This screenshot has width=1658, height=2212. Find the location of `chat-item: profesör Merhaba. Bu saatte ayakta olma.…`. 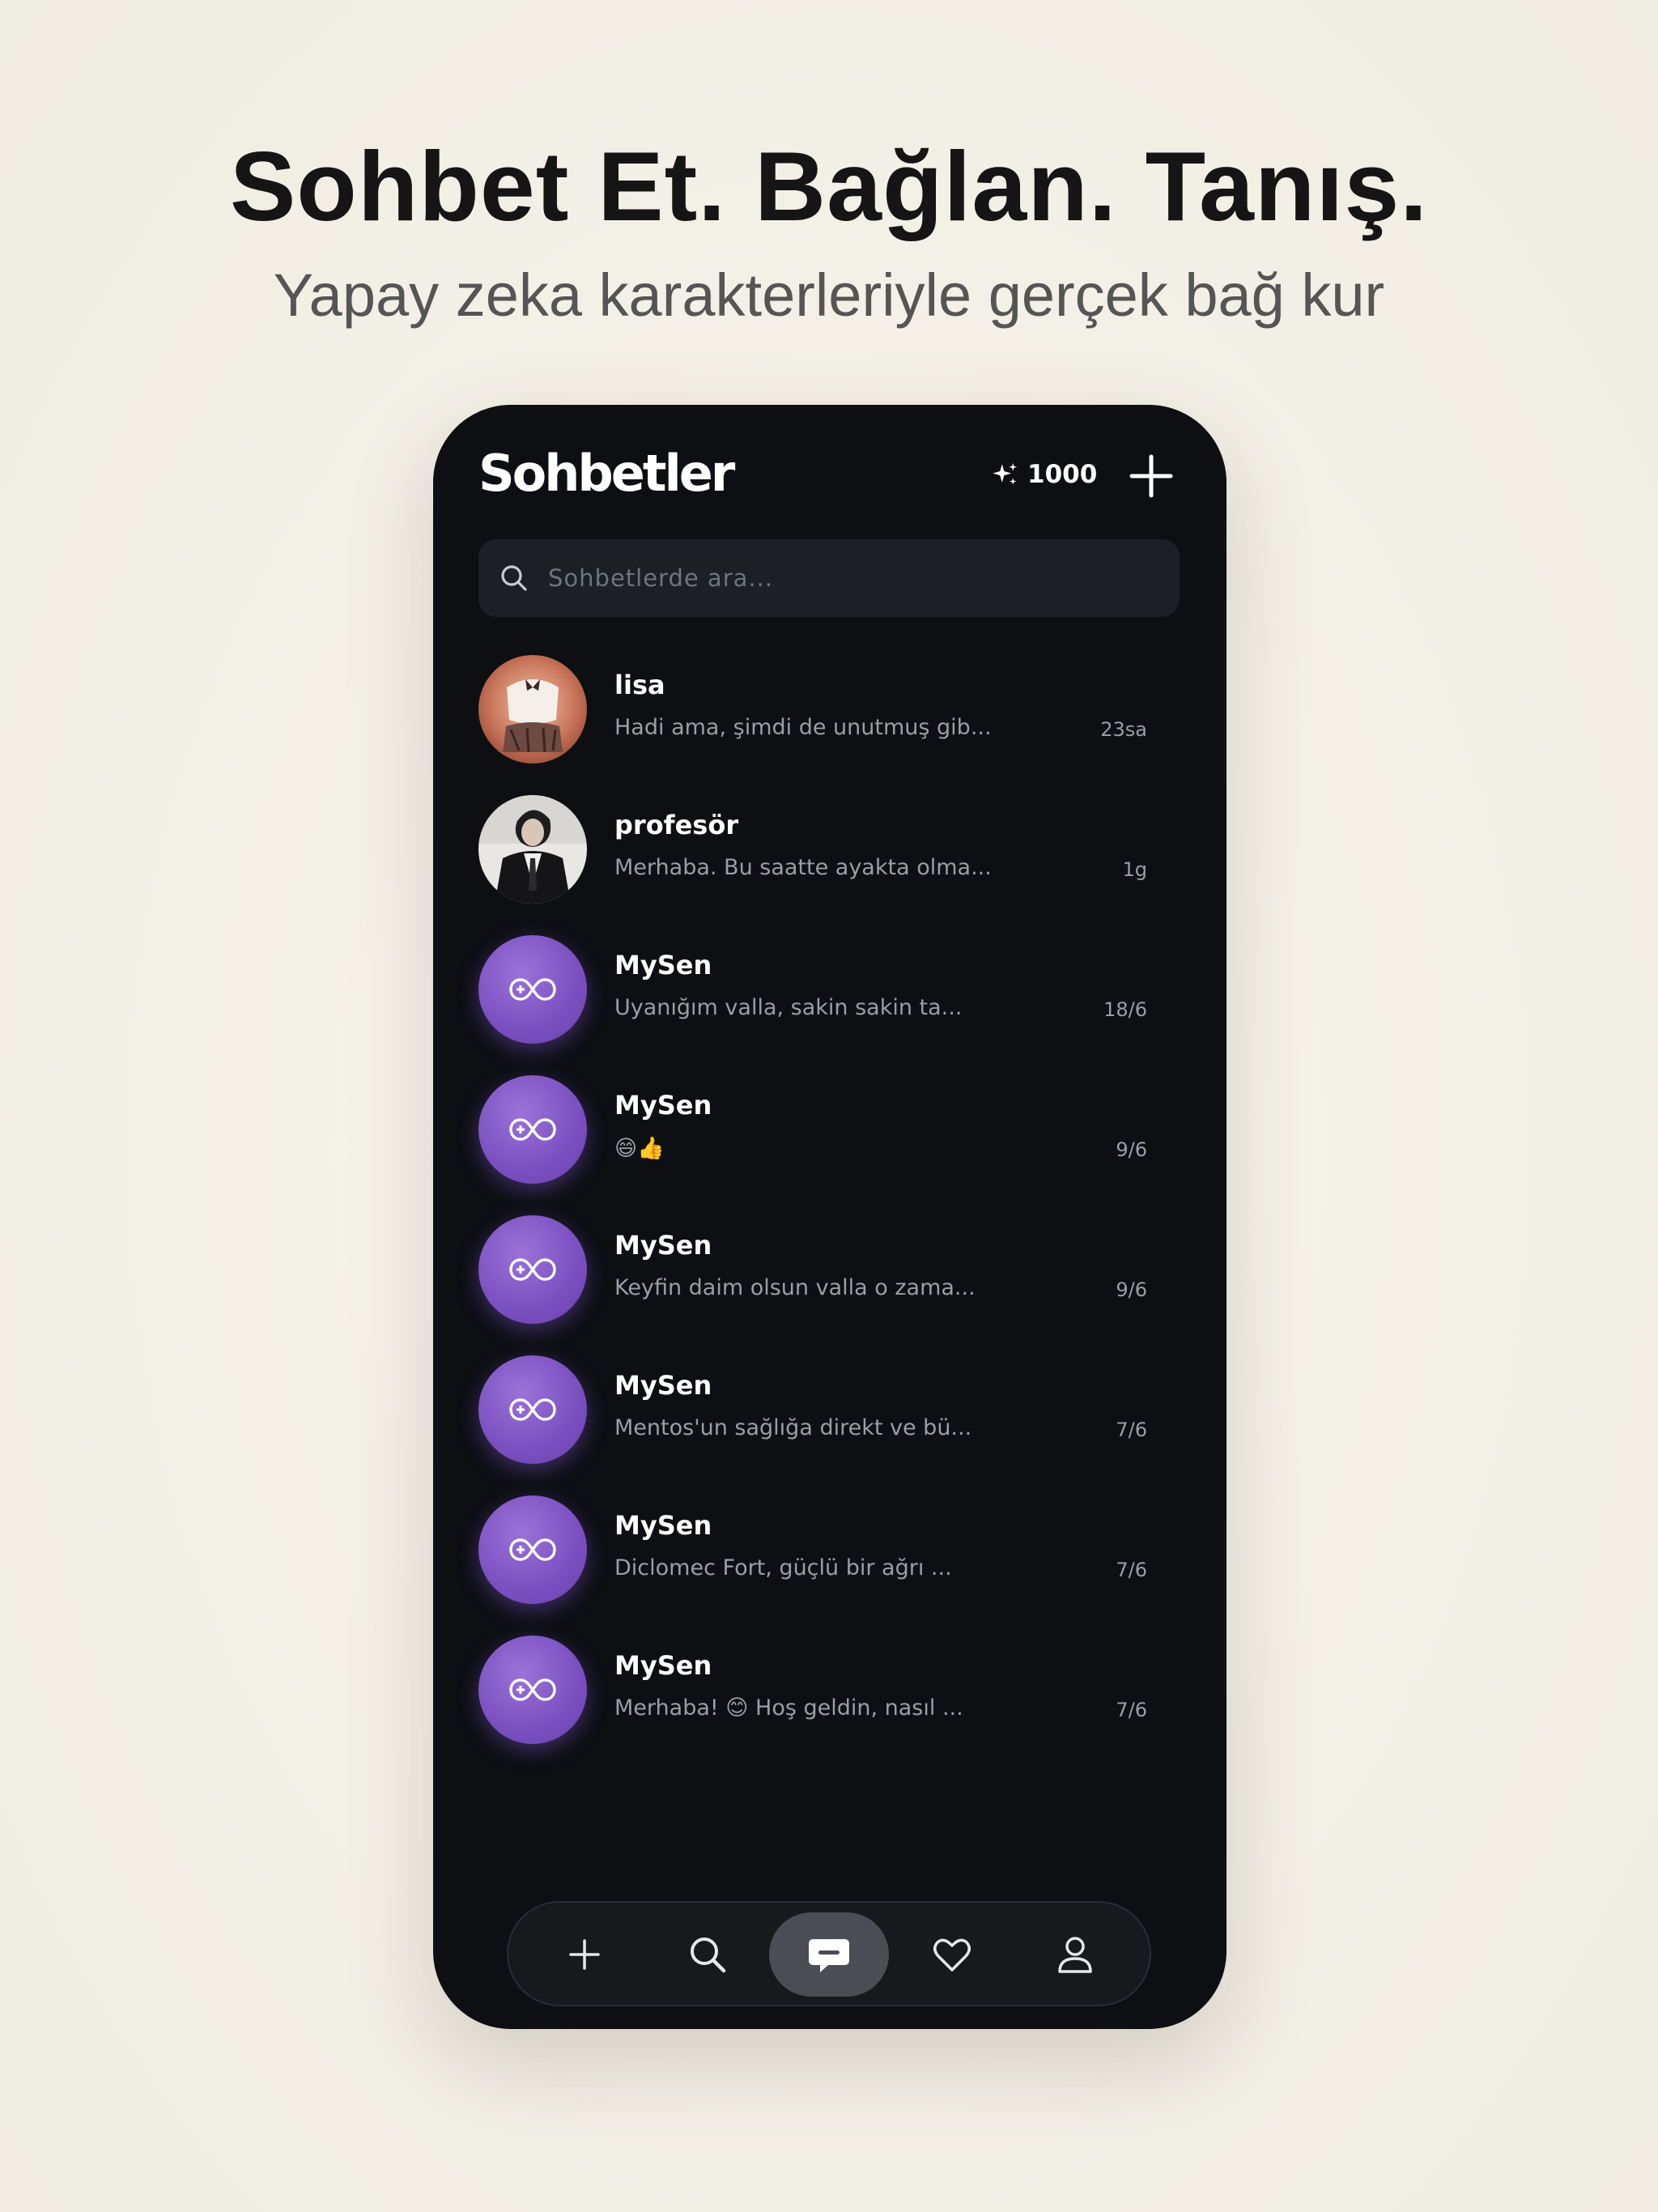

chat-item: profesör Merhaba. Bu saatte ayakta olma.… is located at coordinates (829, 864).